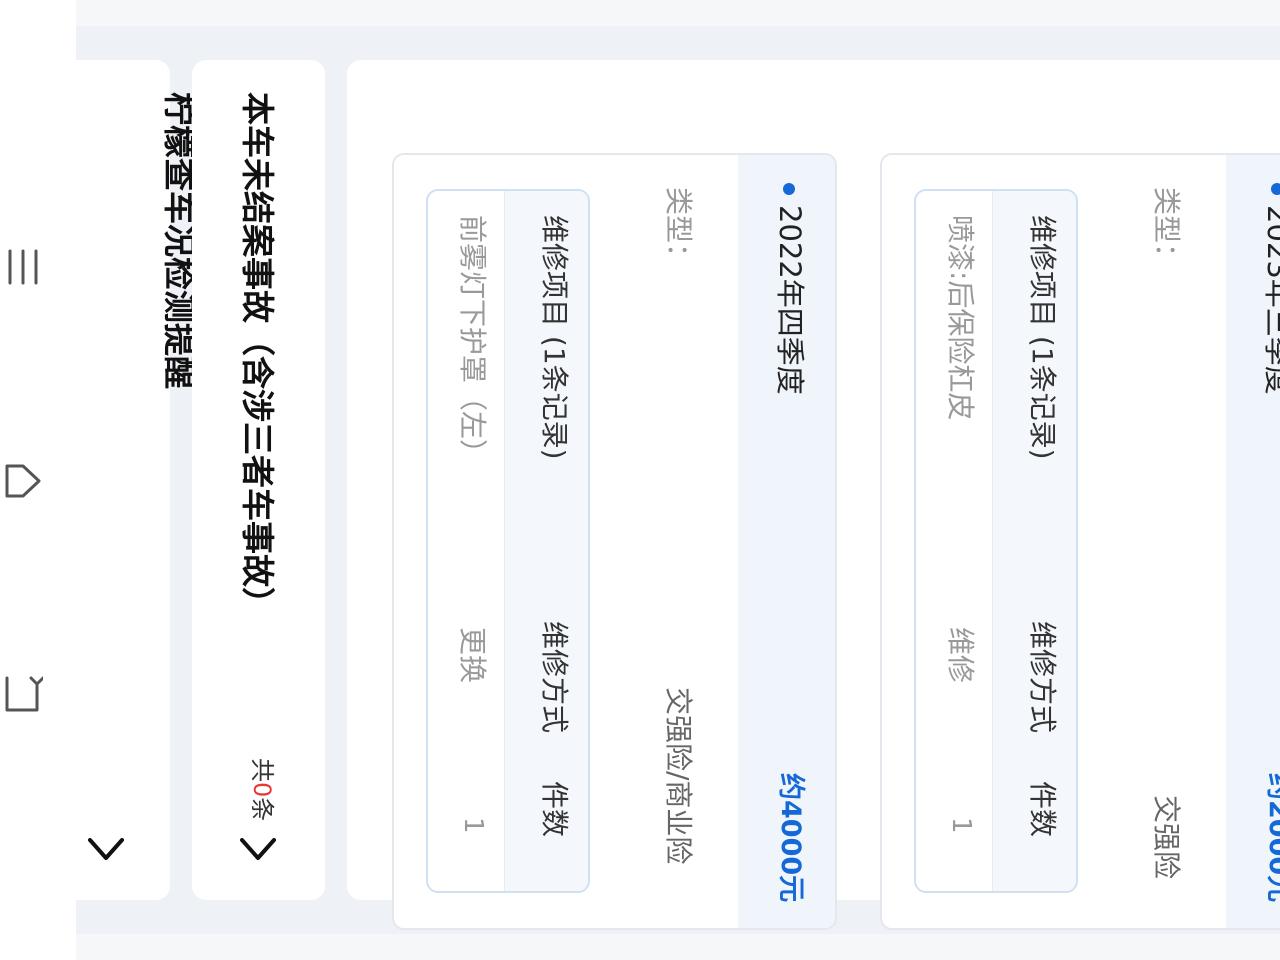 The image size is (1280, 960). What do you see at coordinates (23, 267) in the screenshot?
I see `menu-lines-icon` at bounding box center [23, 267].